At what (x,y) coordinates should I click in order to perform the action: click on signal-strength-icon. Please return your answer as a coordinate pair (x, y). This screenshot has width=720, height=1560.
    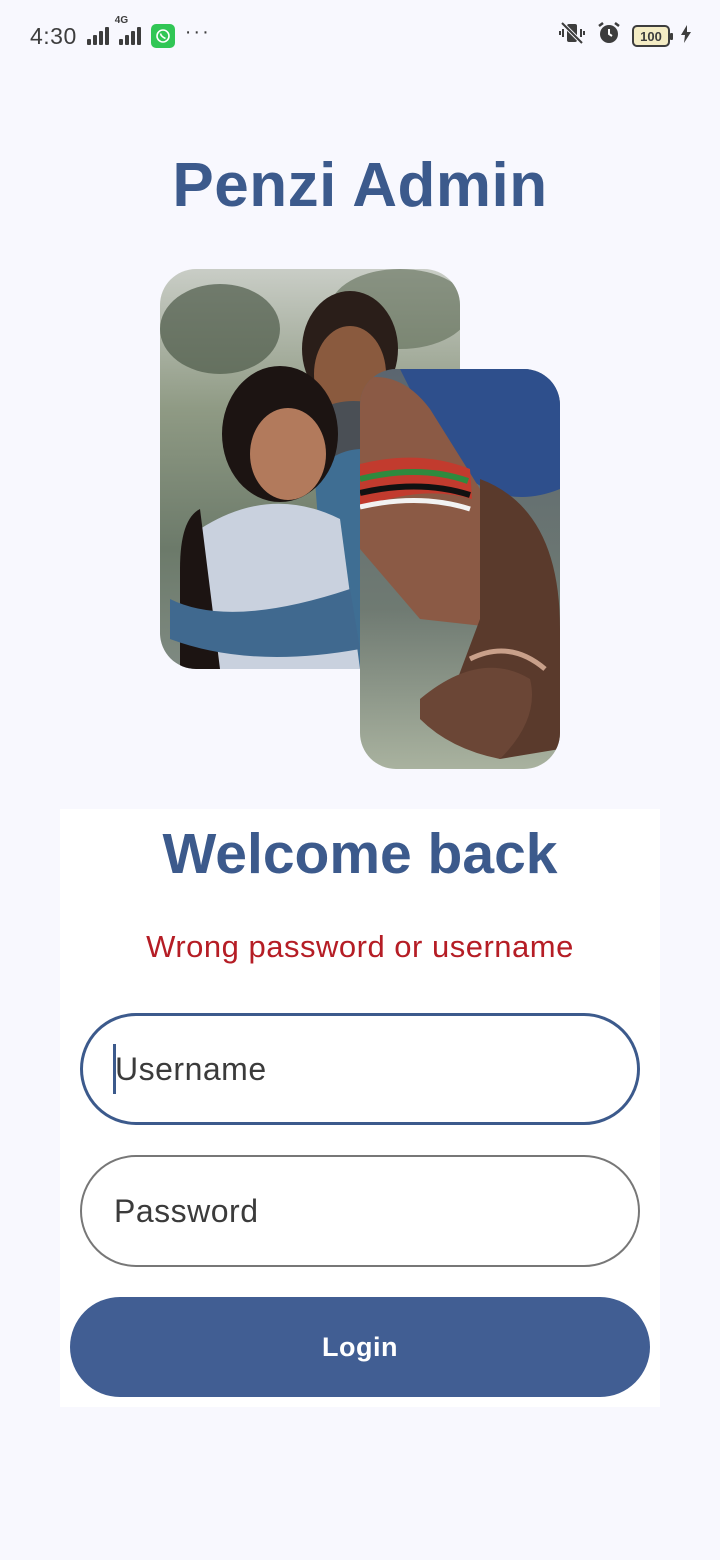
    Looking at the image, I should click on (97, 36).